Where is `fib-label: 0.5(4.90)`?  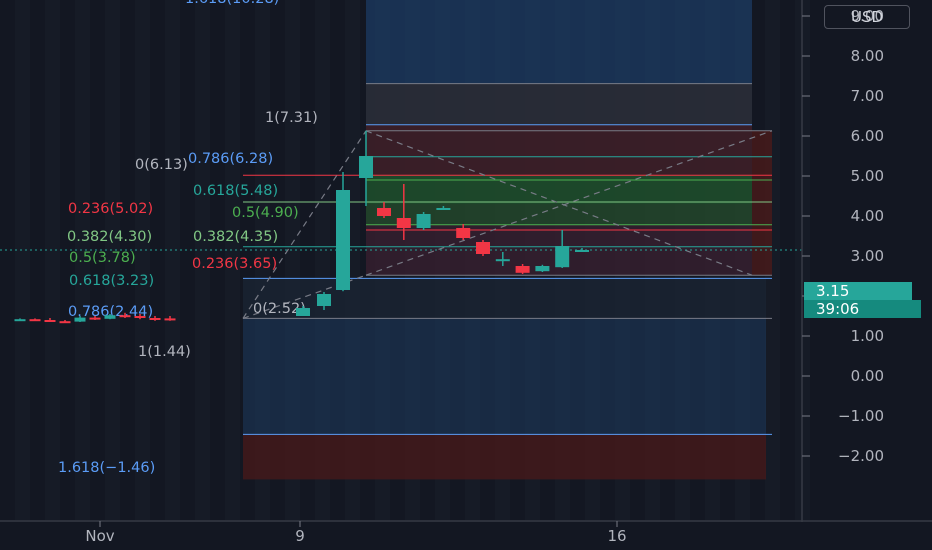 fib-label: 0.5(4.90) is located at coordinates (265, 213).